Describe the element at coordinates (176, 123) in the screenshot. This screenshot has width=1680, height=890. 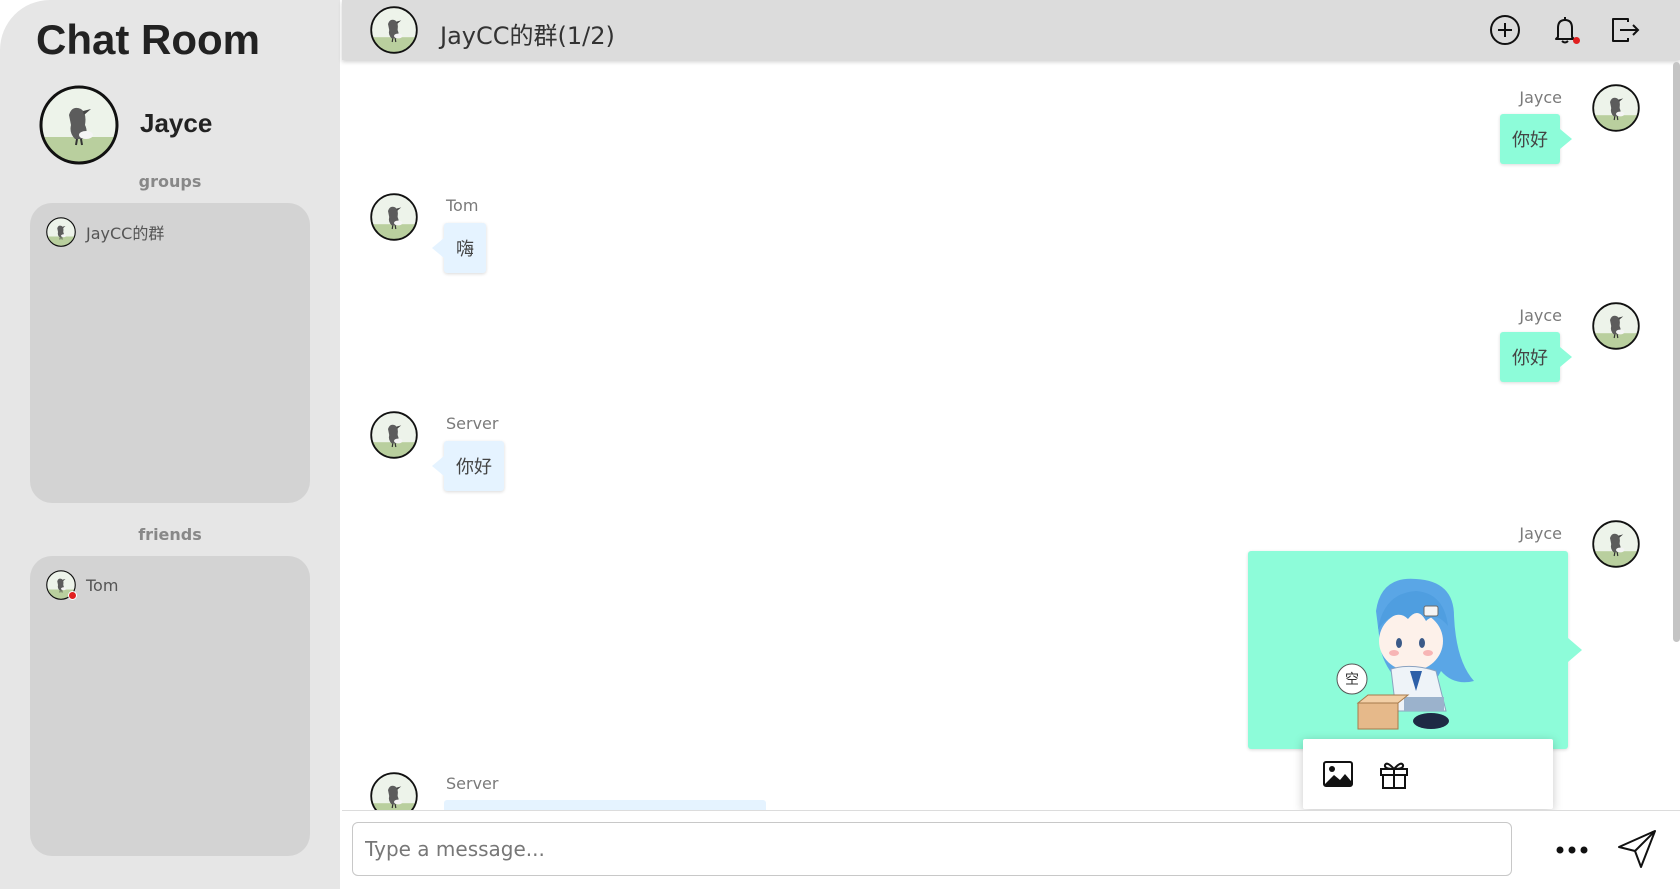
I see `user-name: Jayce` at that location.